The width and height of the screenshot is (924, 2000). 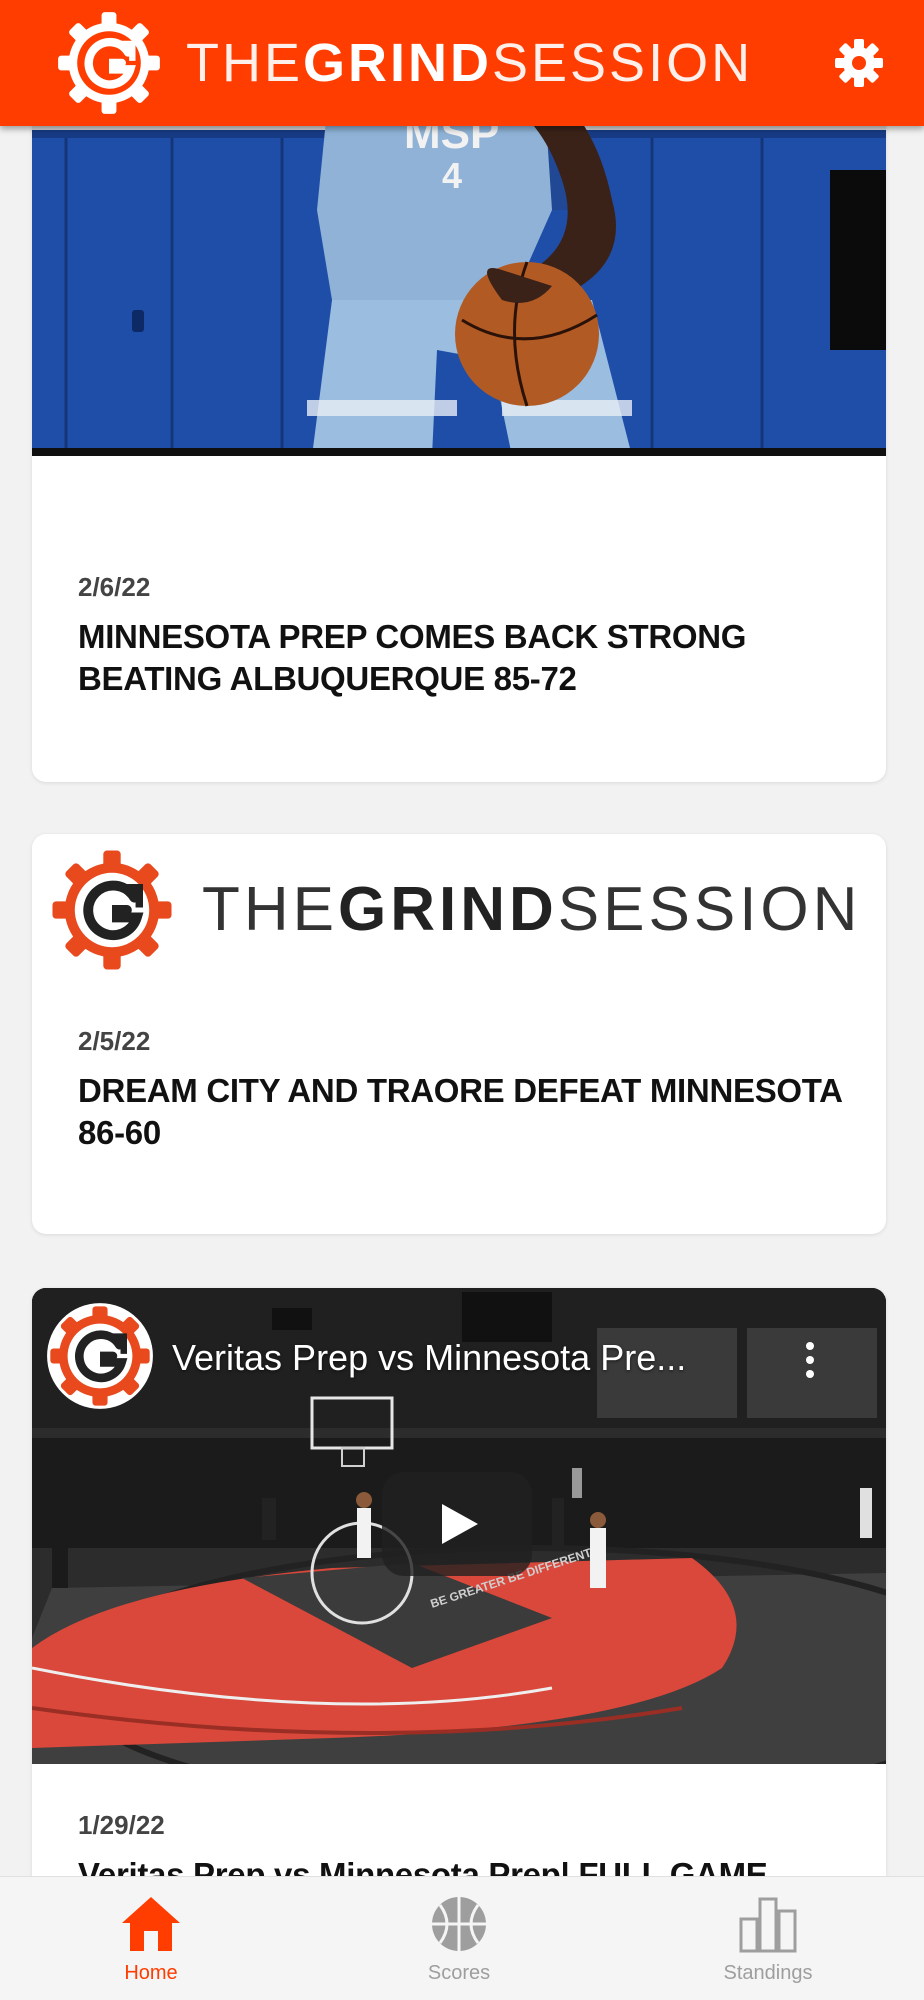 What do you see at coordinates (121, 1825) in the screenshot?
I see `card-date: 1/29/22` at bounding box center [121, 1825].